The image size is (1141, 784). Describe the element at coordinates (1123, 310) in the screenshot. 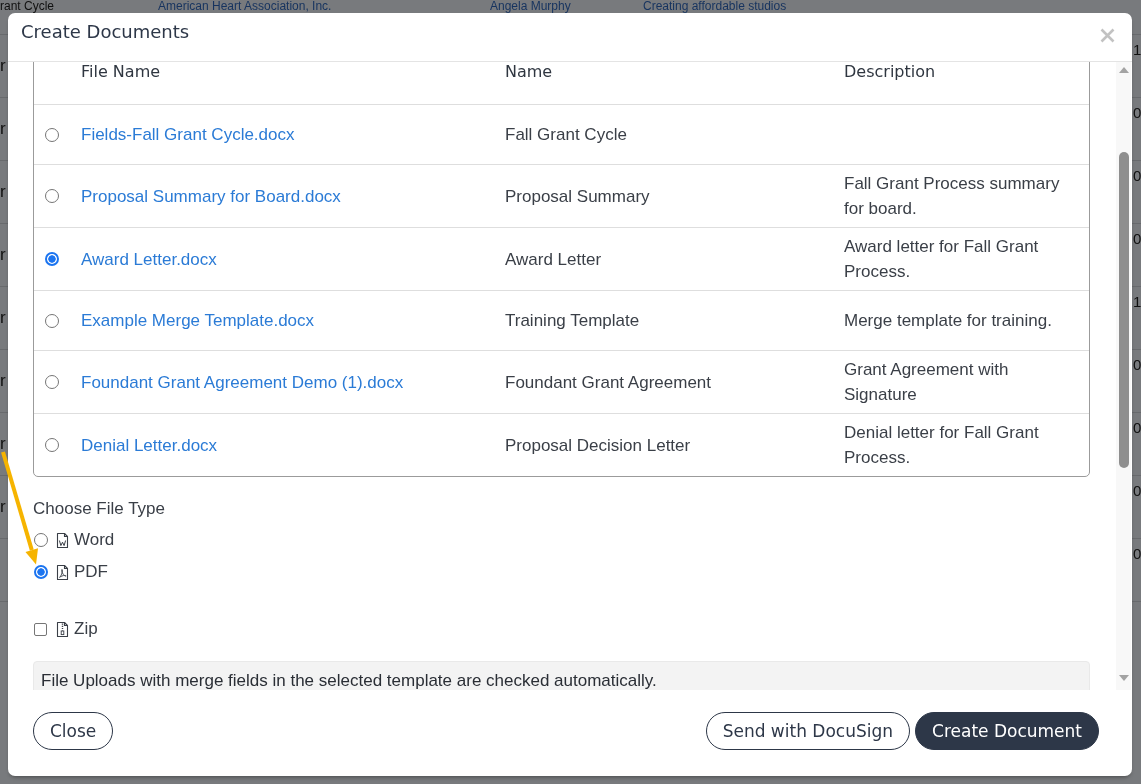

I see `scrollbar-thumb` at that location.